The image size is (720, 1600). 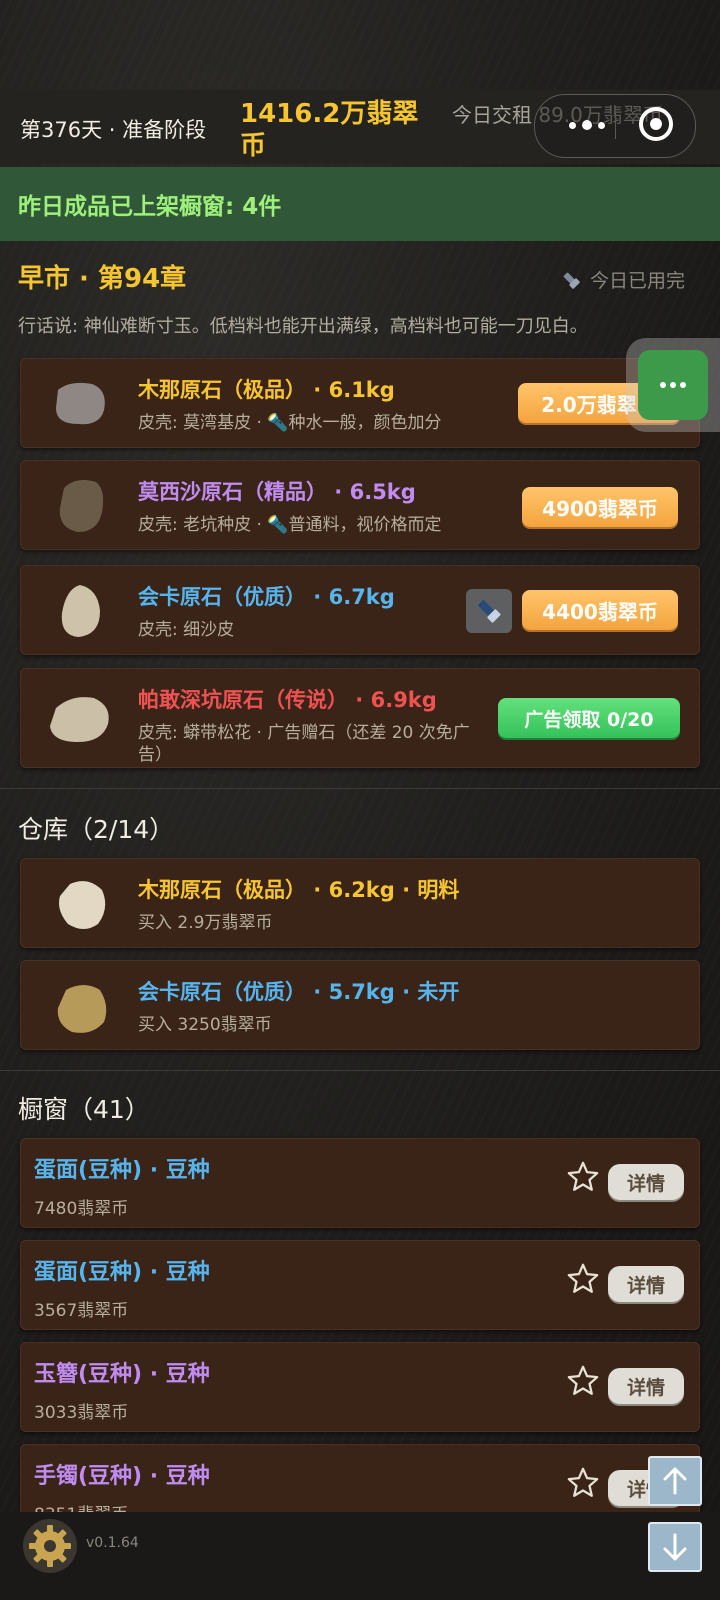 I want to click on item-name: 玉簪(豆种) · 豆种, so click(x=122, y=1374).